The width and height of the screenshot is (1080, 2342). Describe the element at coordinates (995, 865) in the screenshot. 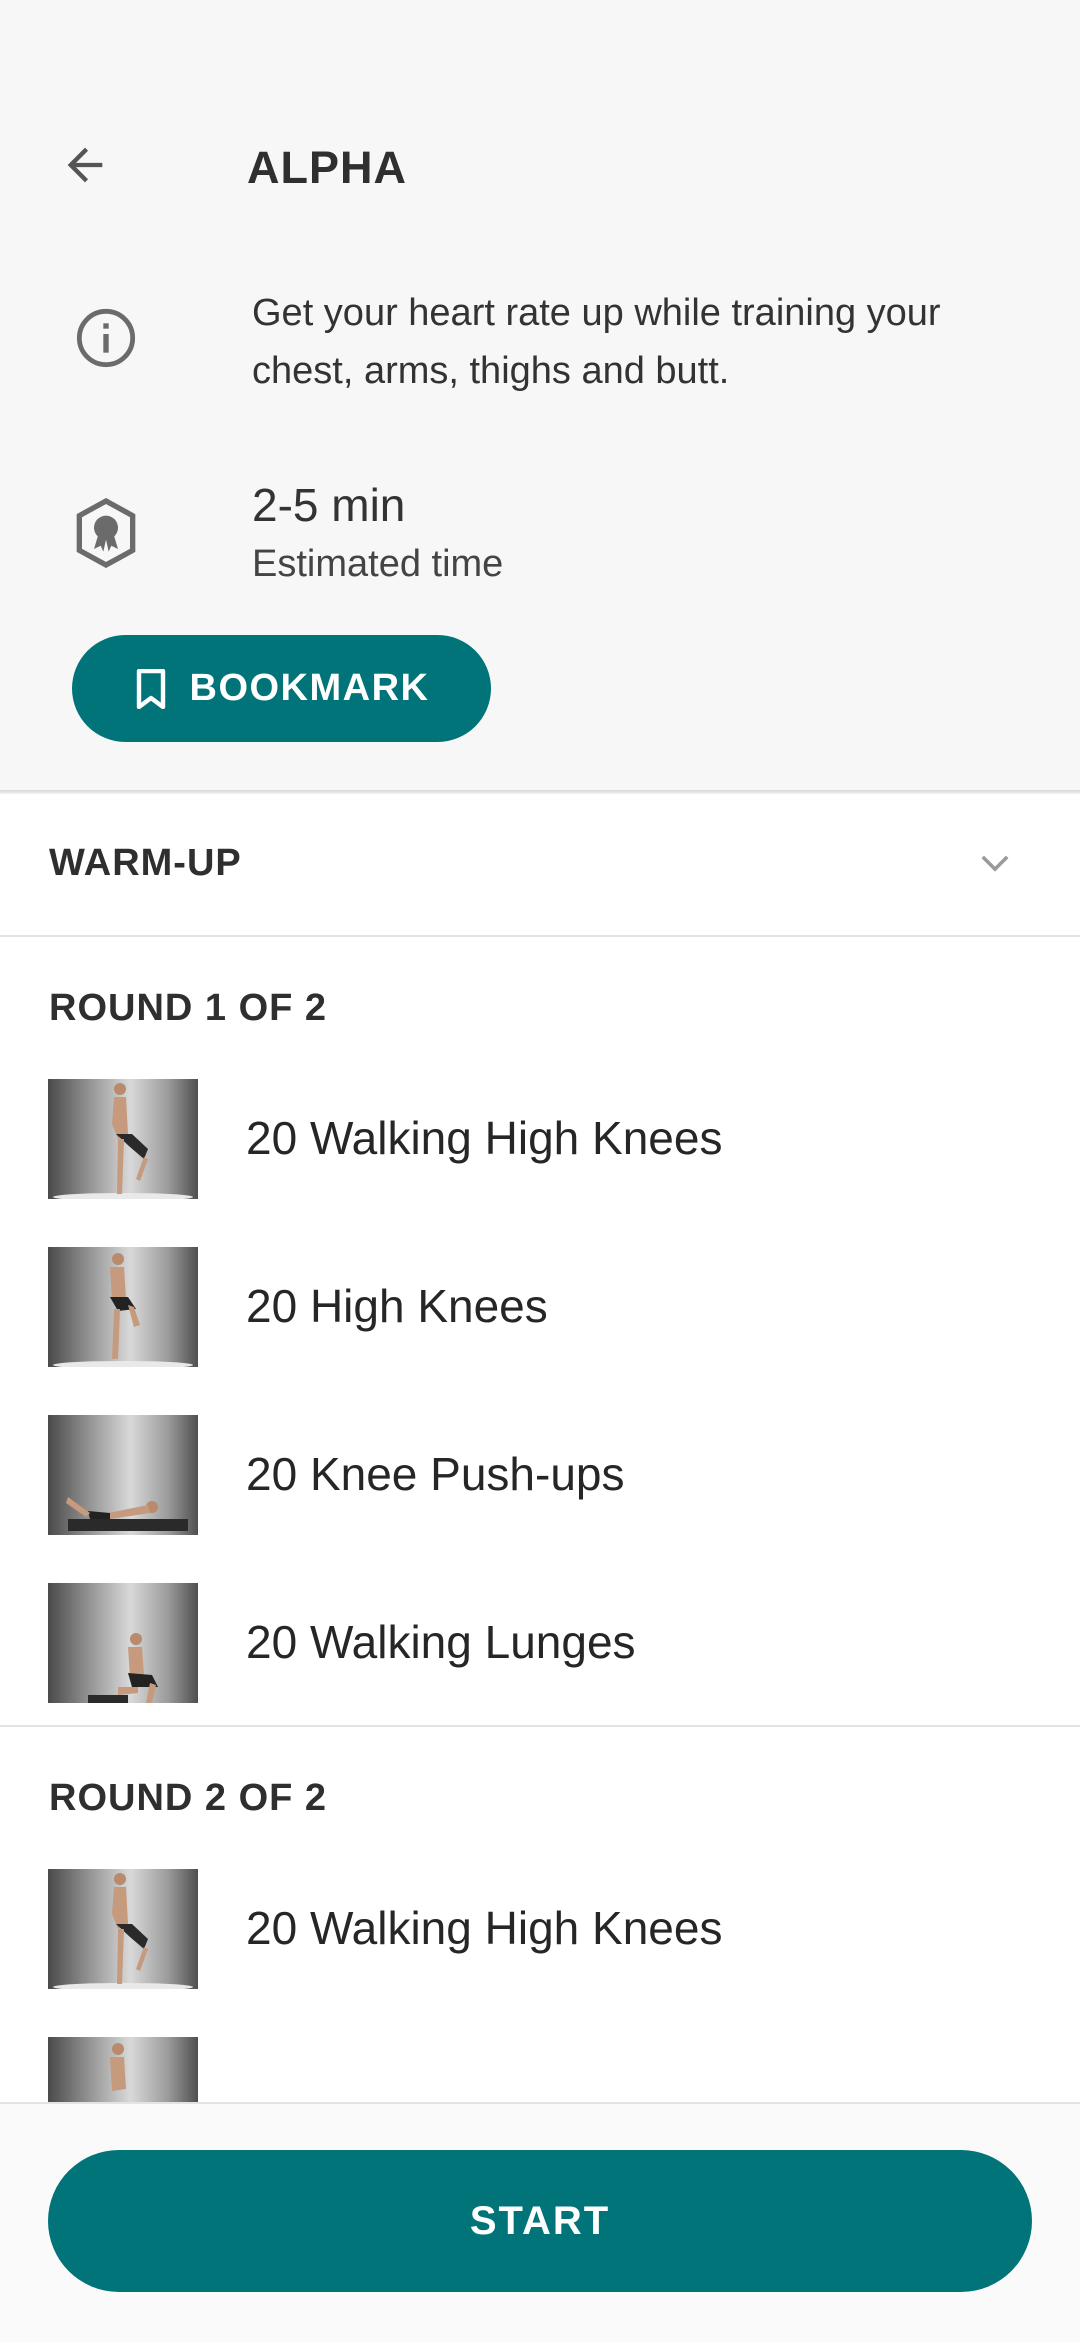

I see `chevron-down-icon` at that location.